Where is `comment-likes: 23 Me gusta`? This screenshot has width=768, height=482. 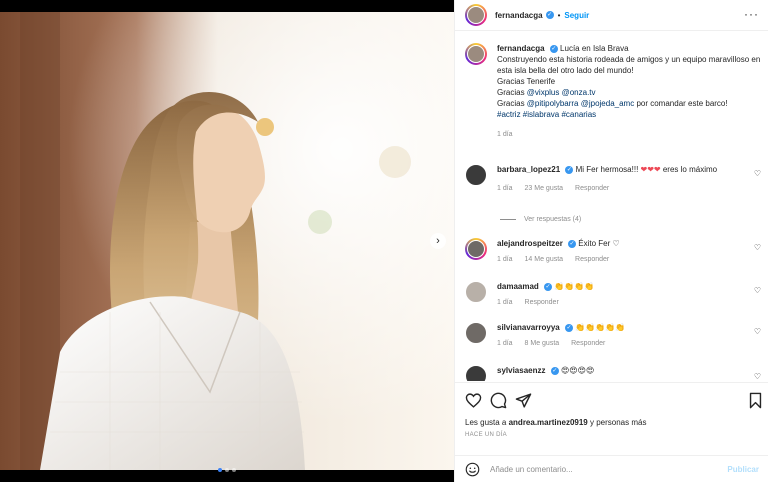
comment-likes: 23 Me gusta is located at coordinates (544, 188).